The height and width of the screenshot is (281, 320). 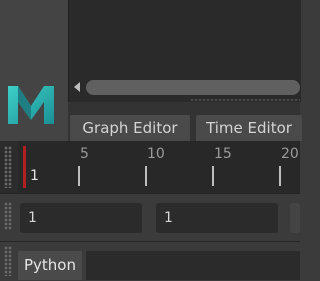 What do you see at coordinates (8, 216) in the screenshot?
I see `range-slider-grip` at bounding box center [8, 216].